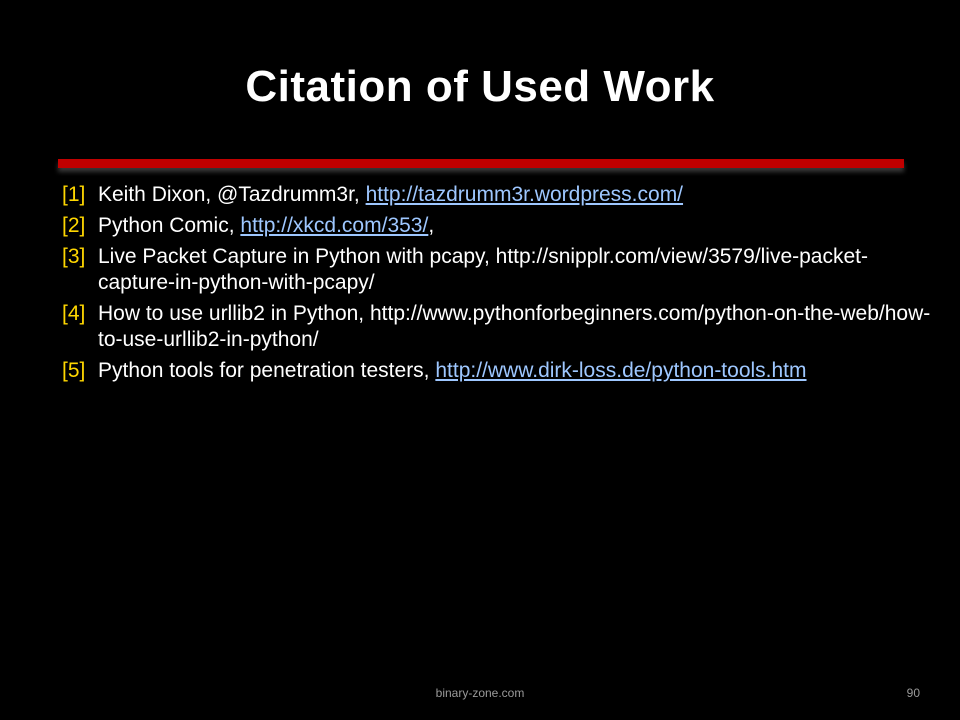 The width and height of the screenshot is (960, 720). Describe the element at coordinates (334, 225) in the screenshot. I see `citation-link: http://xkcd.com/353/` at that location.